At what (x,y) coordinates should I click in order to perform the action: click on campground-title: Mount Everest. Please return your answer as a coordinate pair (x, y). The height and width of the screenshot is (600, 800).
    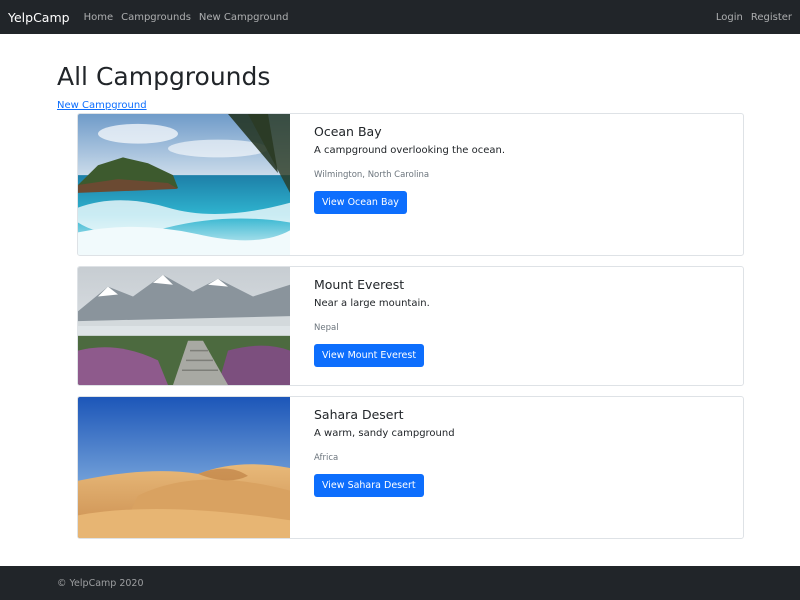
    Looking at the image, I should click on (359, 284).